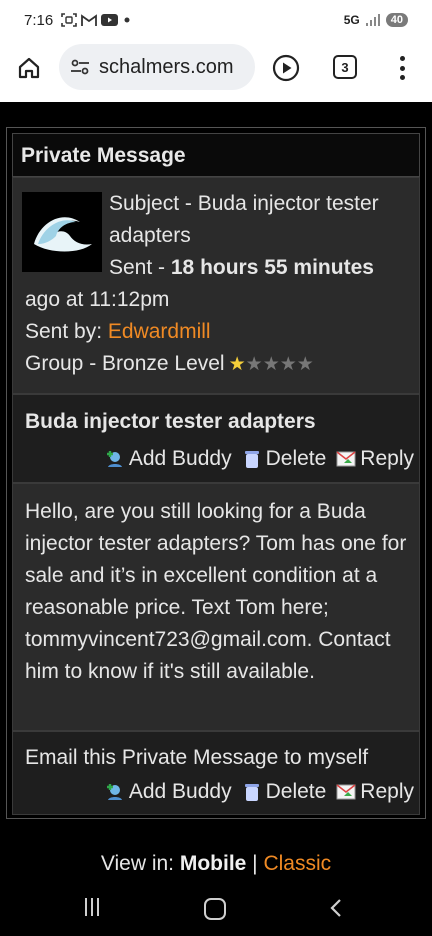  I want to click on message-actions: Add Buddy Delete Reply, so click(259, 459).